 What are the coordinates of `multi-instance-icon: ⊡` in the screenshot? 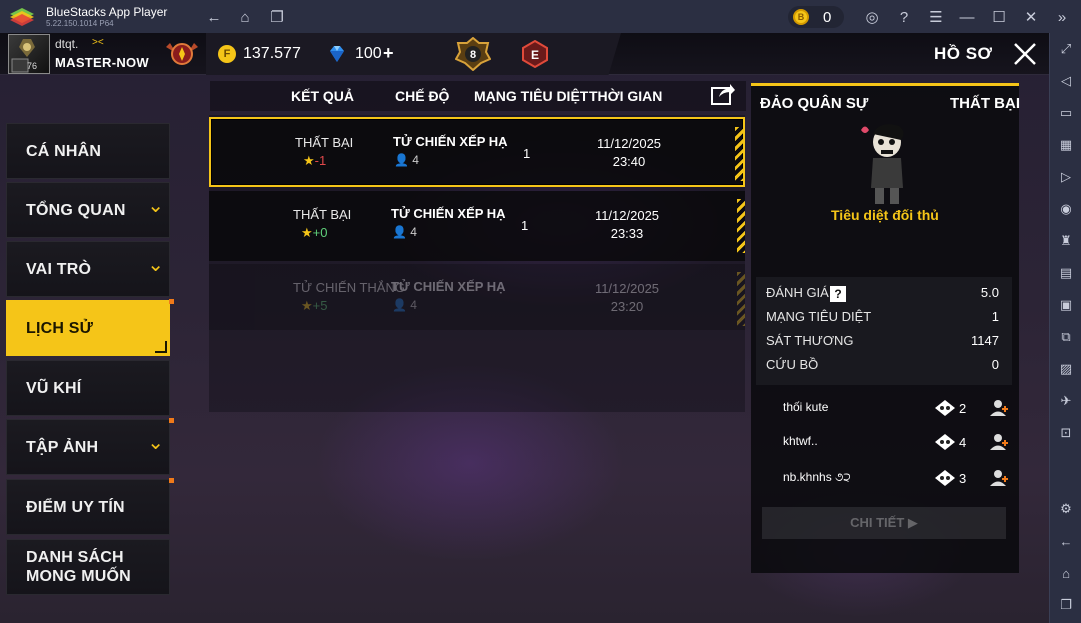 It's located at (1066, 433).